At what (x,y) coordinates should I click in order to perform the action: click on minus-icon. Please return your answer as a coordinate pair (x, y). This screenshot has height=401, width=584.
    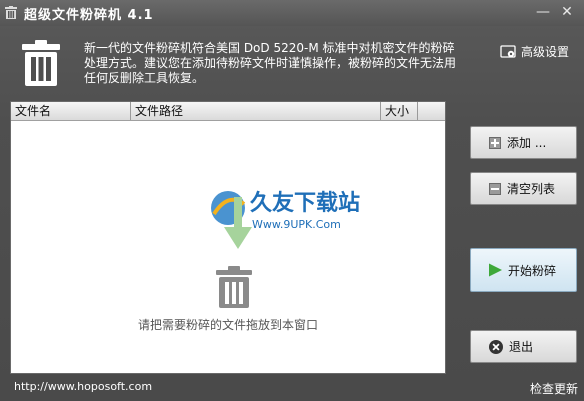
    Looking at the image, I should click on (495, 188).